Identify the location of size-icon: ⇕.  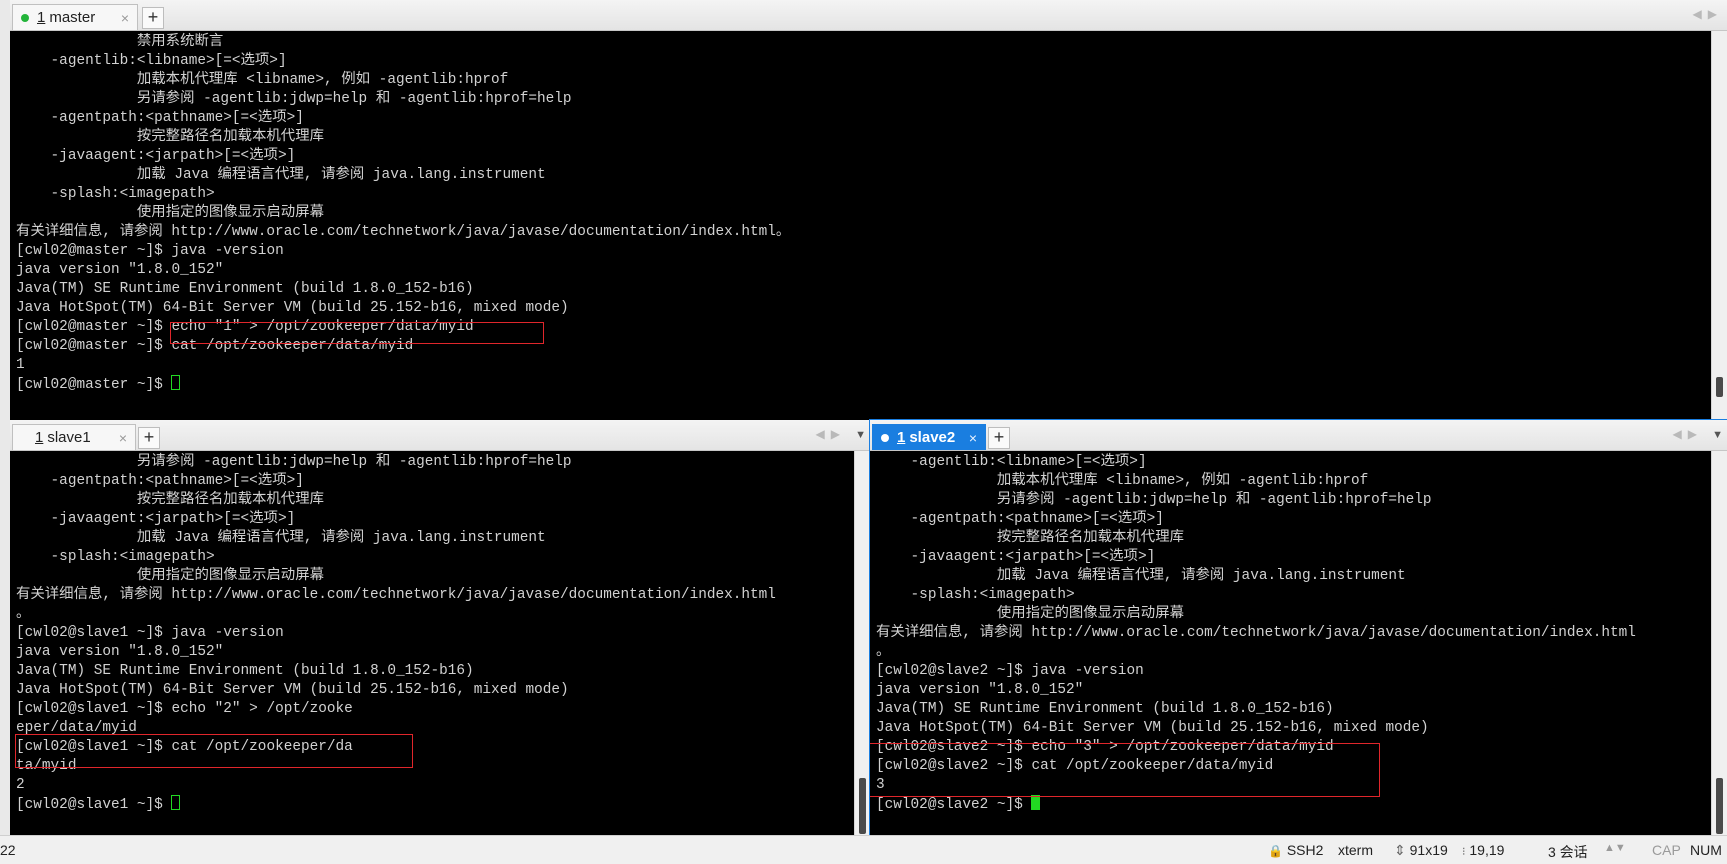
(1400, 850).